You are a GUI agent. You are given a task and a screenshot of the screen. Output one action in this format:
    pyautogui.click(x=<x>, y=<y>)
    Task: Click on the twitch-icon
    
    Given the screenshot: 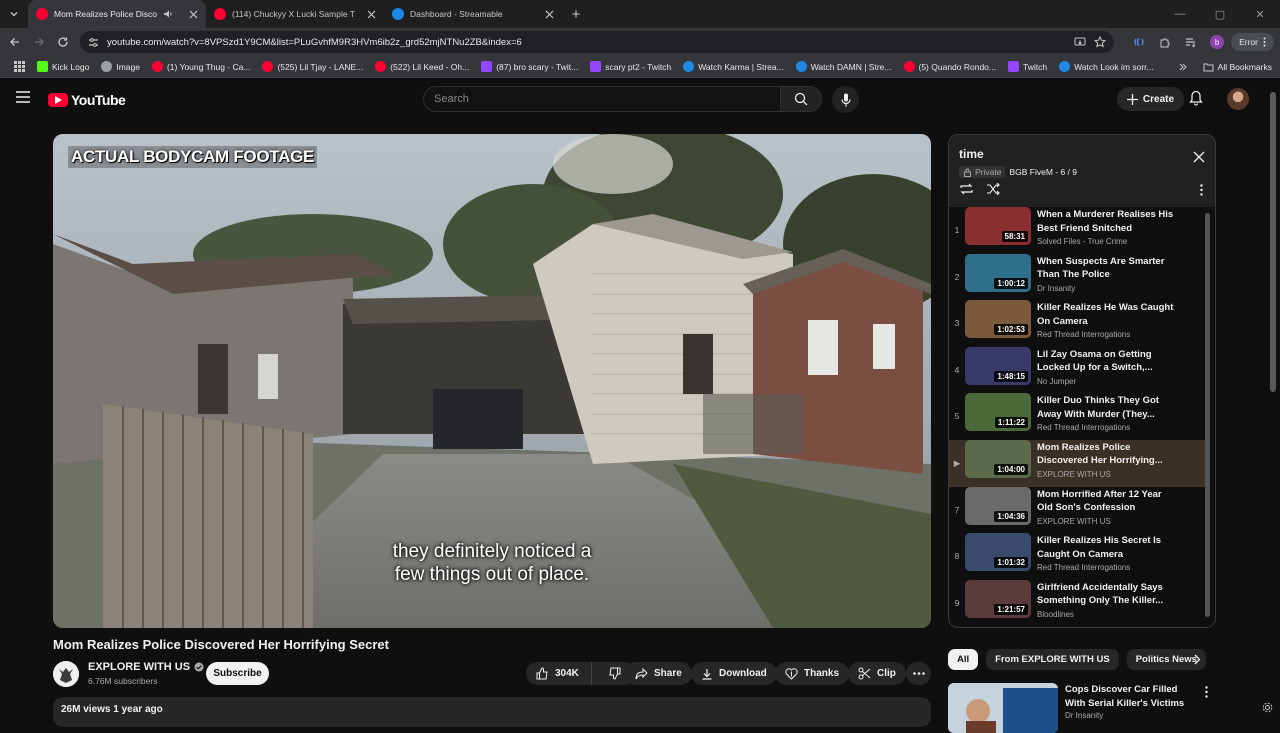 What is the action you would take?
    pyautogui.click(x=596, y=66)
    